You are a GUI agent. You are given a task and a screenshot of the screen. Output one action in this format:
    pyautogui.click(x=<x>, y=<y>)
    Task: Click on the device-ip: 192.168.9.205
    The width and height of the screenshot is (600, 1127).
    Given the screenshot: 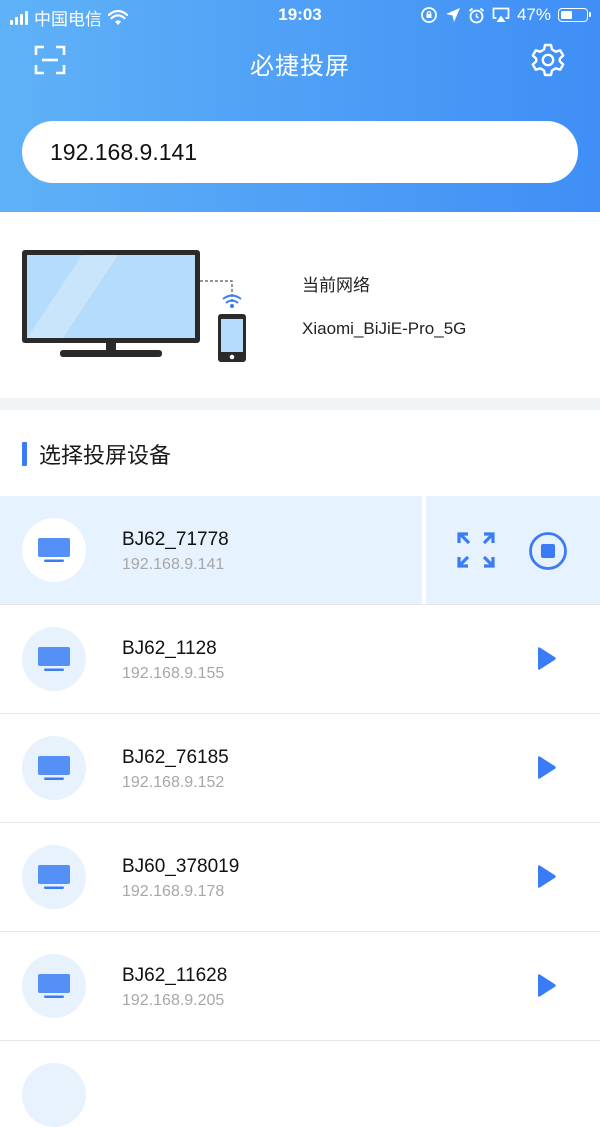 What is the action you would take?
    pyautogui.click(x=173, y=1000)
    